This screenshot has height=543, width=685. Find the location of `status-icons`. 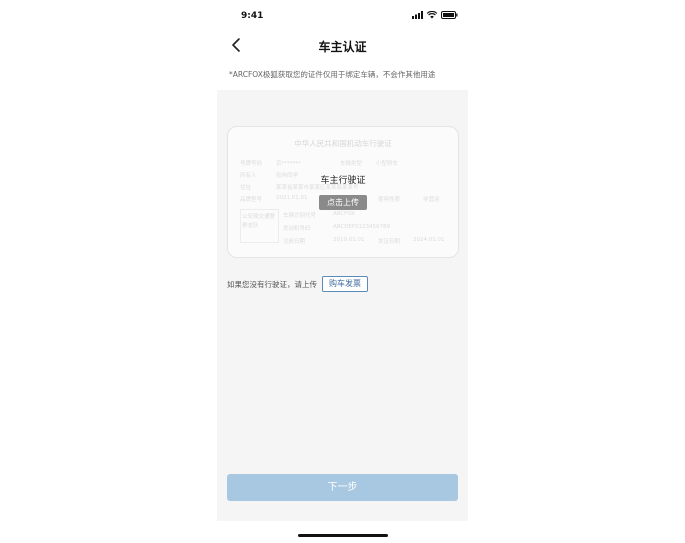

status-icons is located at coordinates (435, 15).